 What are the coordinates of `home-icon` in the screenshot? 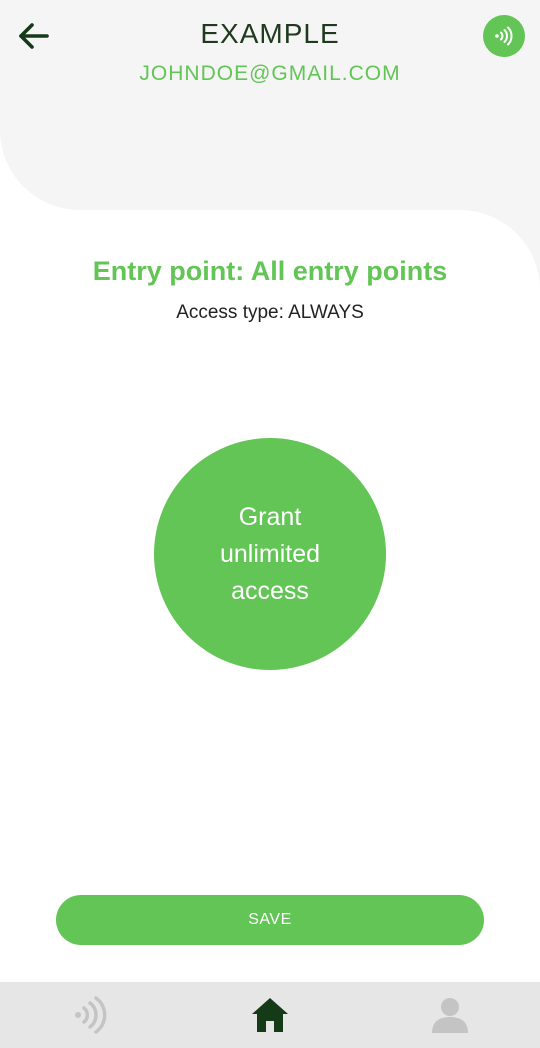 It's located at (270, 1015).